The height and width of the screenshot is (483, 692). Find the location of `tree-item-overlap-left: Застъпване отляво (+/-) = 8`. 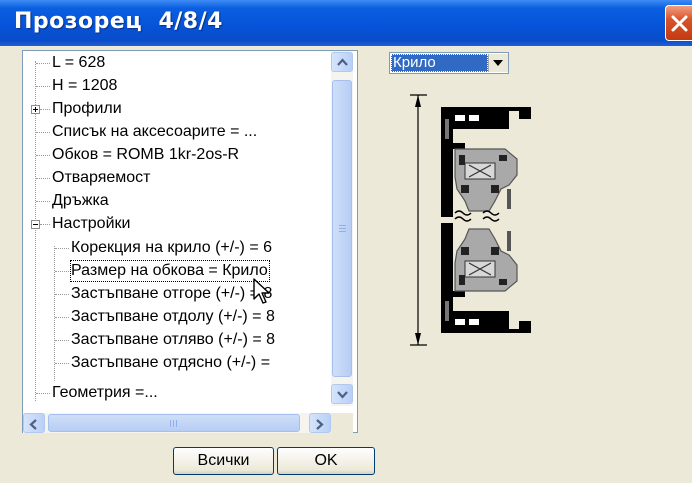

tree-item-overlap-left: Застъпване отляво (+/-) = 8 is located at coordinates (173, 340).